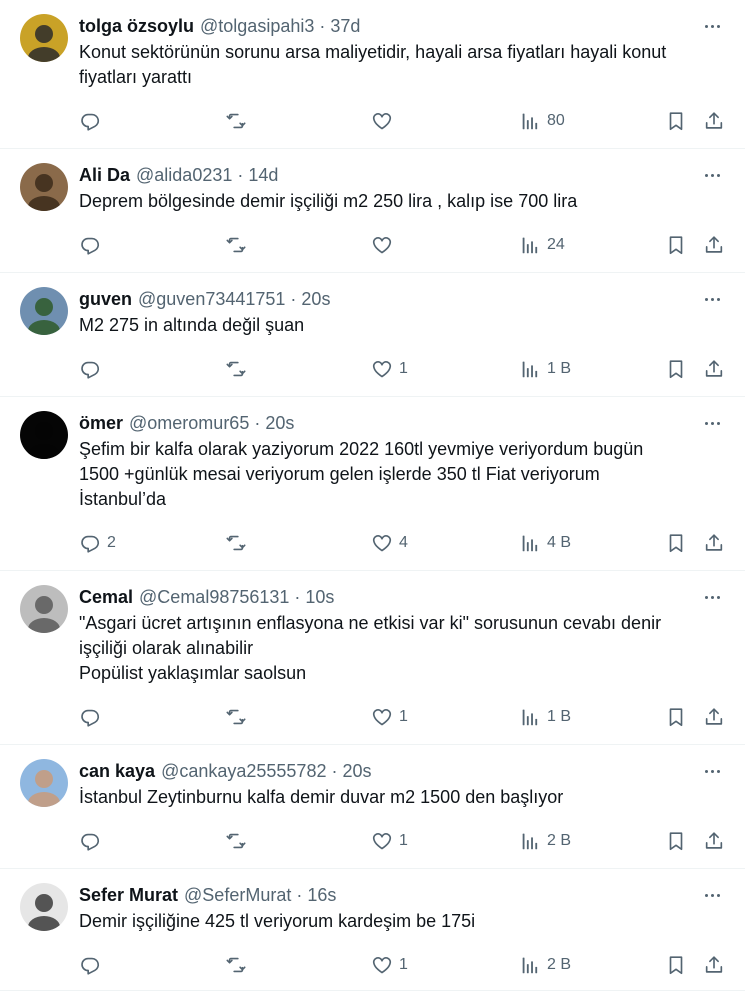 This screenshot has width=745, height=991. Describe the element at coordinates (189, 423) in the screenshot. I see `user-handle: @omeromur65` at that location.